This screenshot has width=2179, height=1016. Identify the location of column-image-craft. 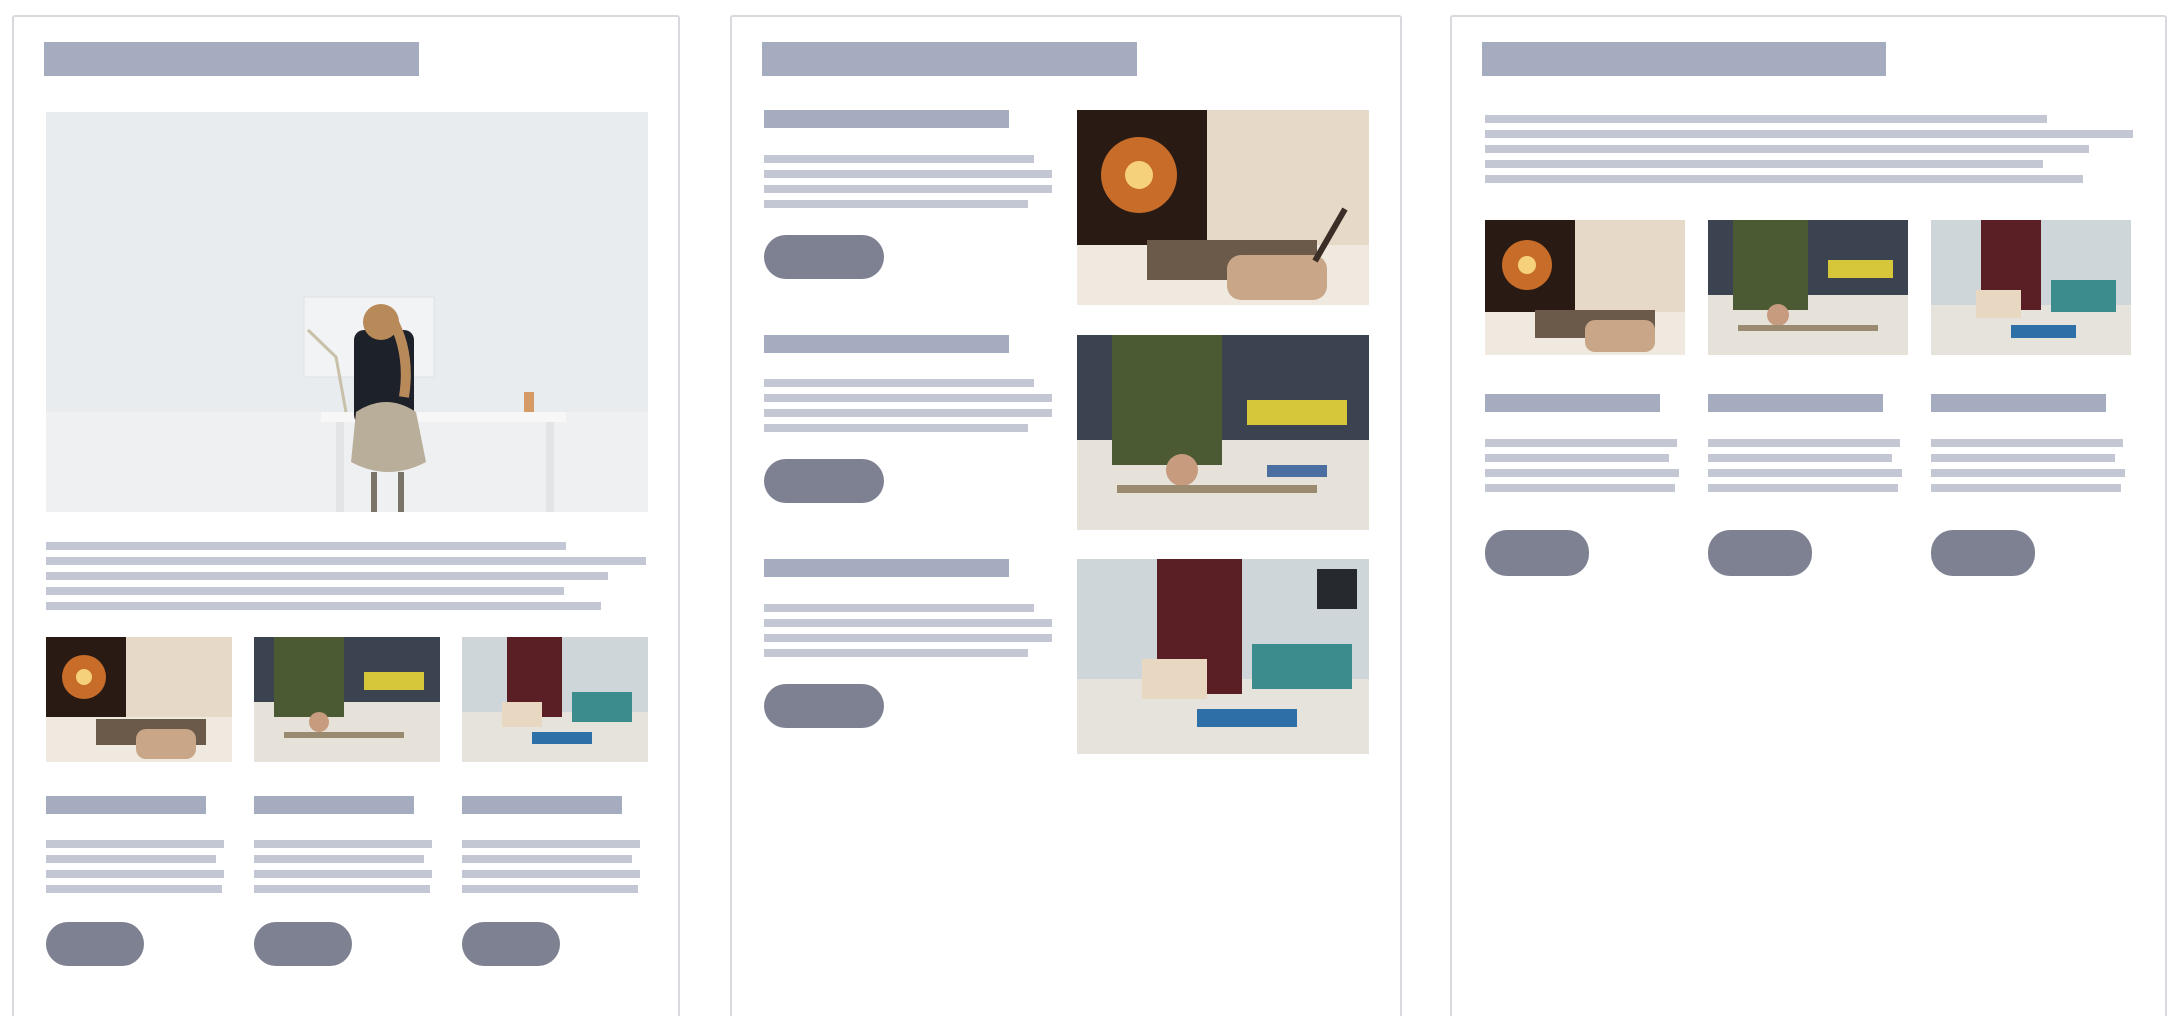
(347, 699).